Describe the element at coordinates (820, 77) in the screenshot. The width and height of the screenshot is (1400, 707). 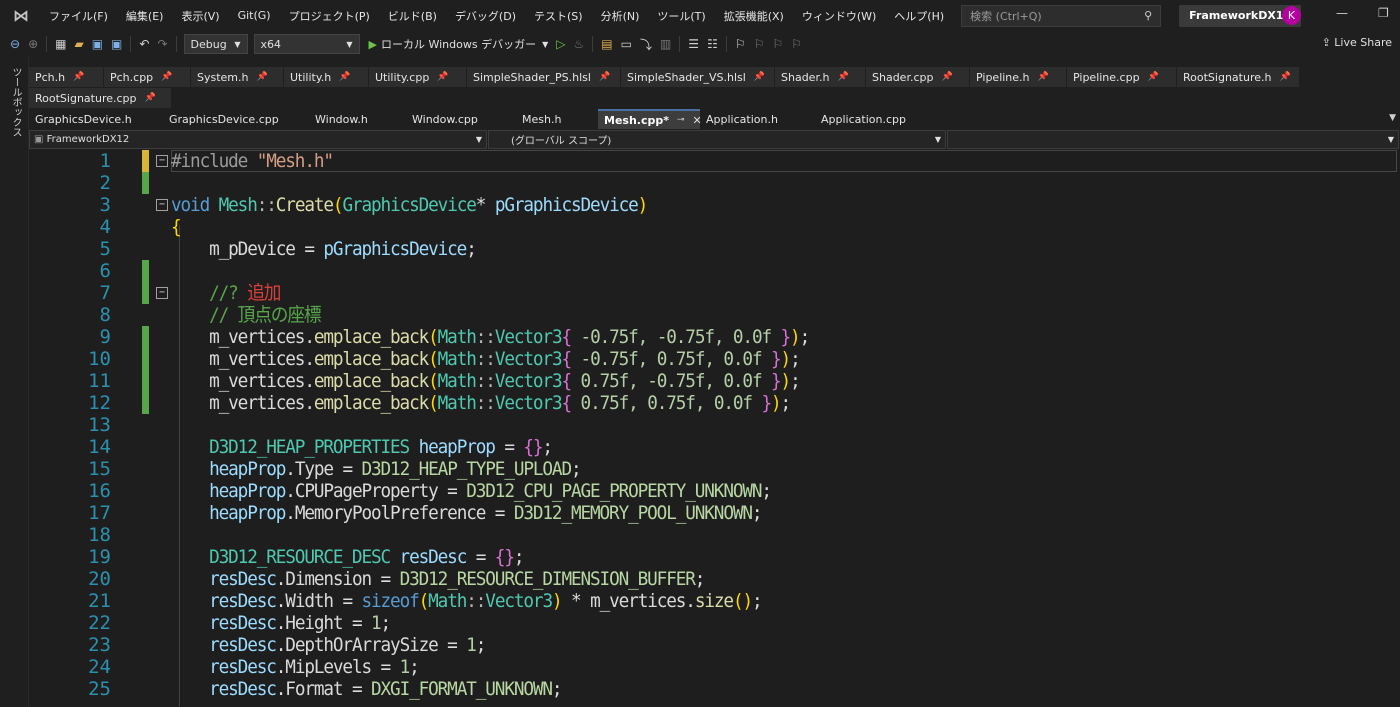
I see `pinned-tab: Shader.h 📌` at that location.